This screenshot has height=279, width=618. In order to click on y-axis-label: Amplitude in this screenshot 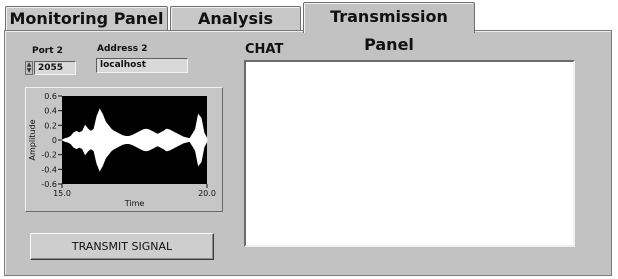, I will do `click(32, 139)`.